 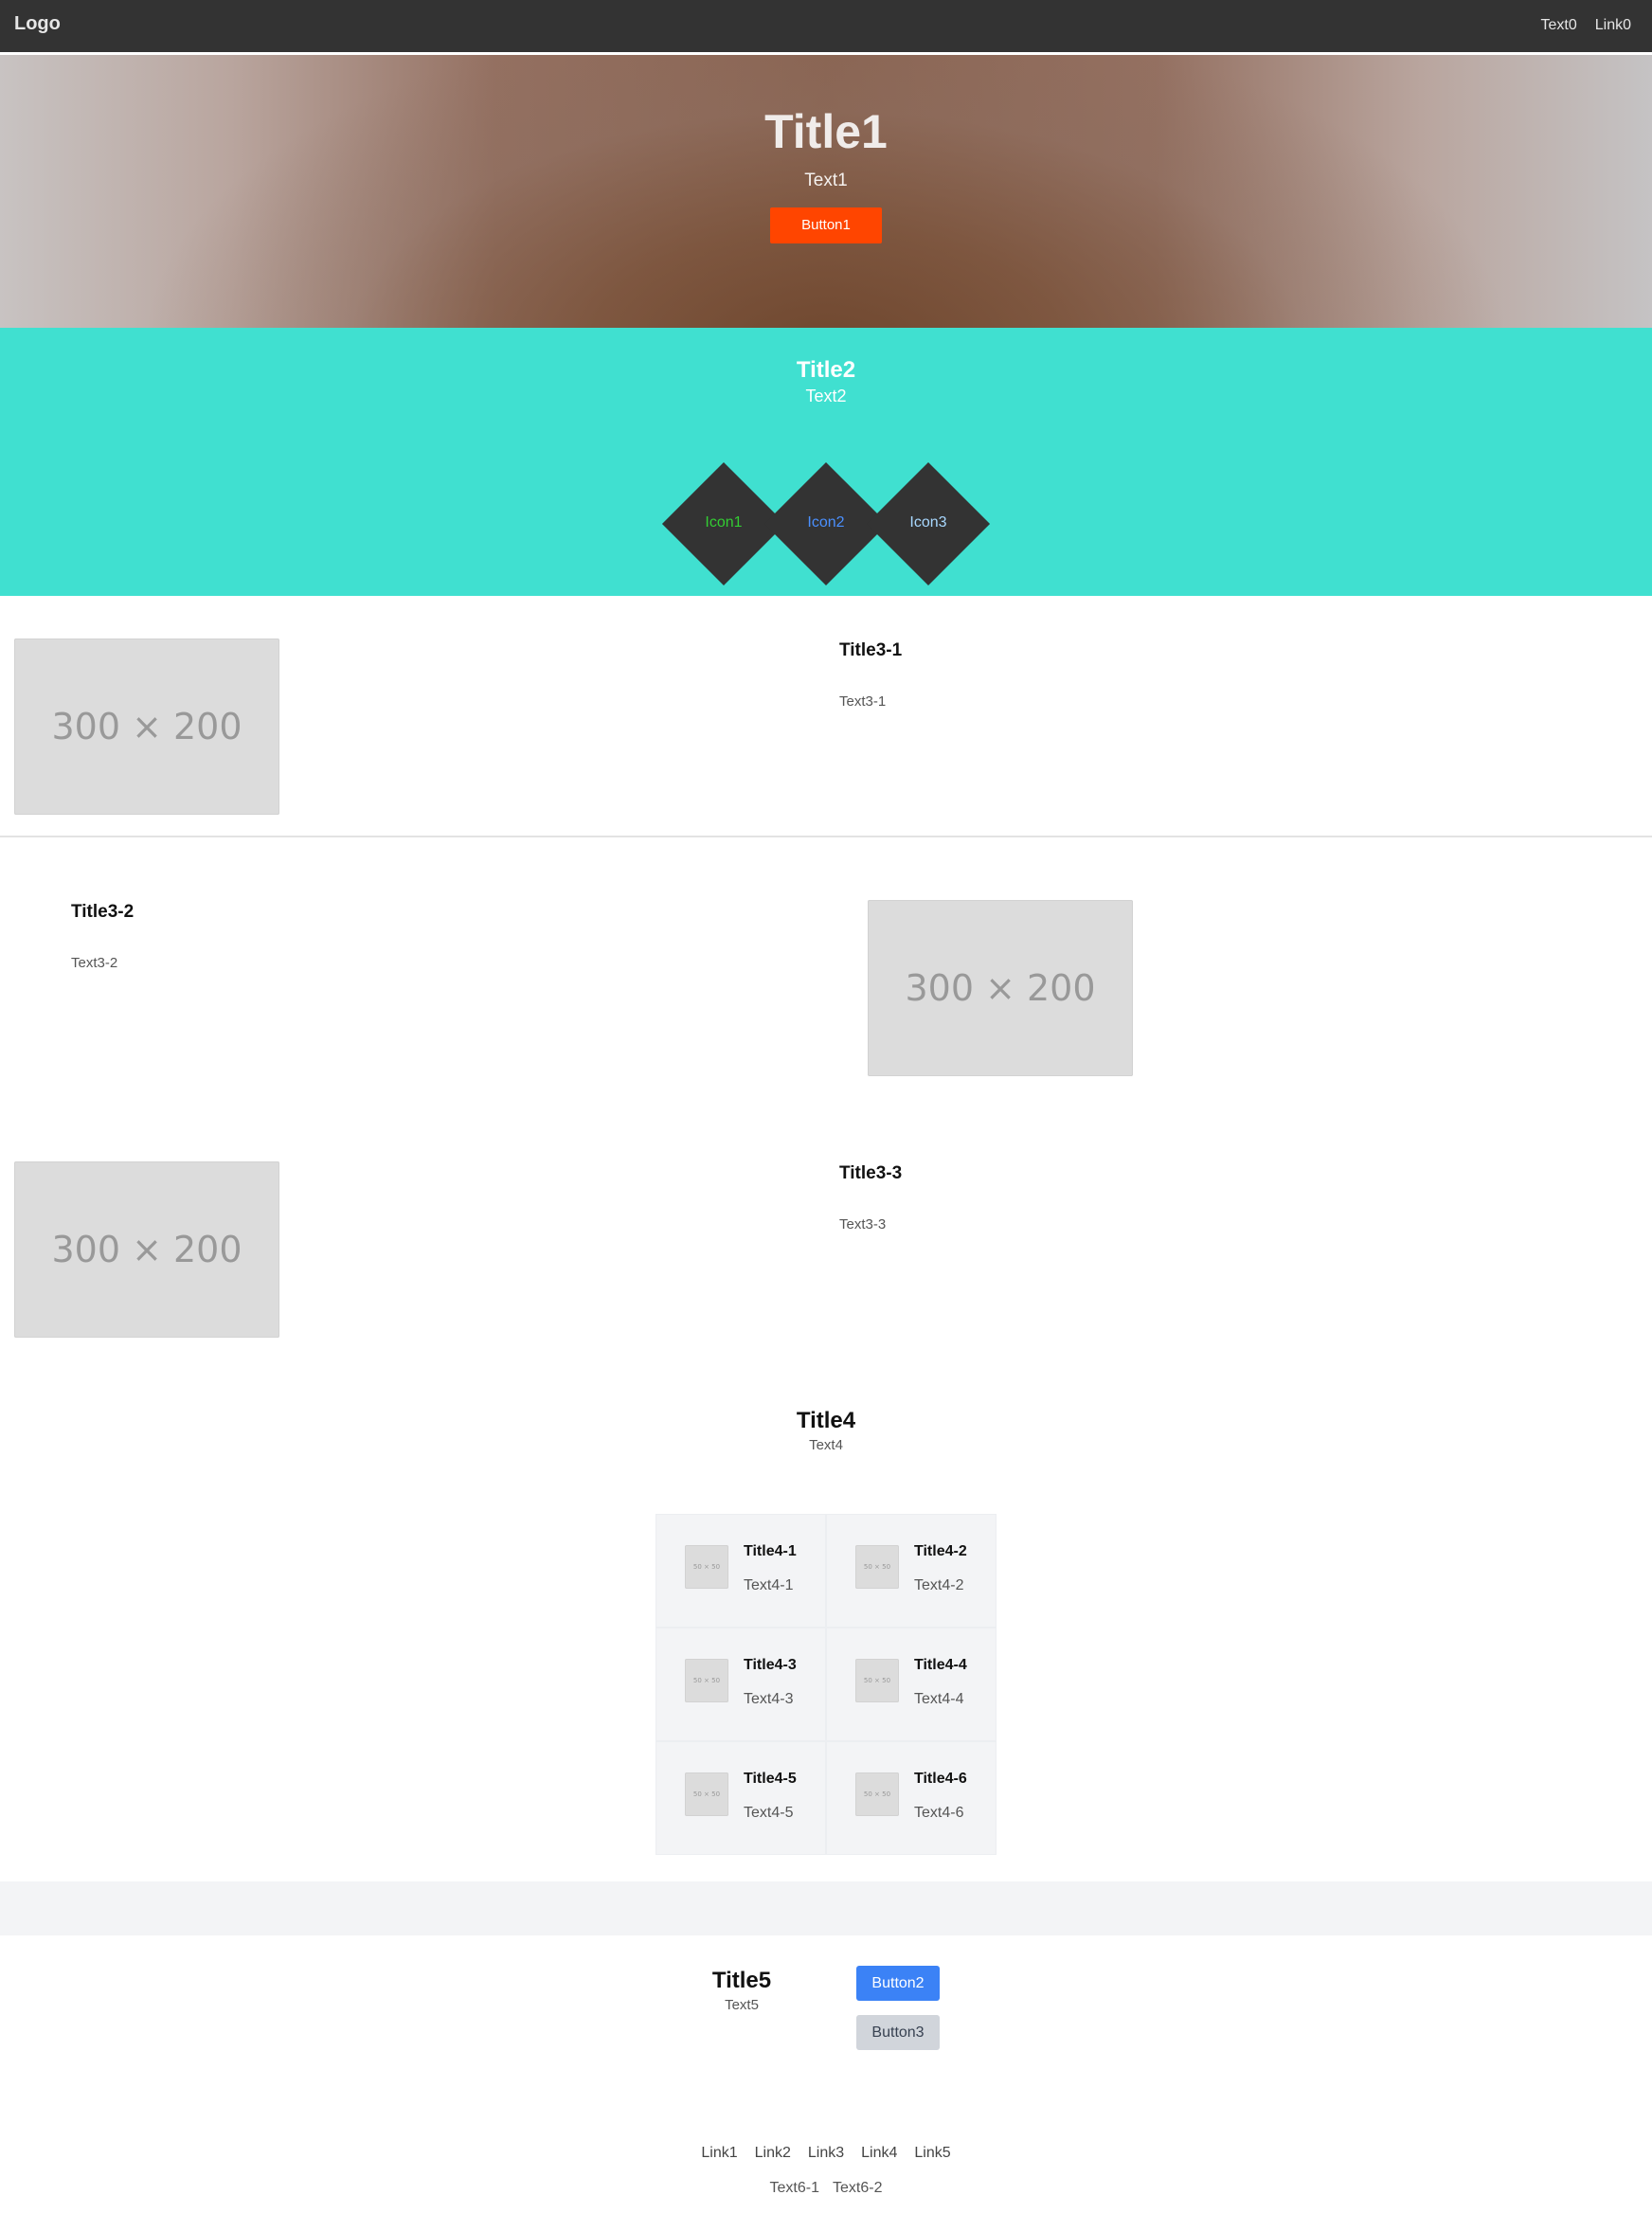 I want to click on footer-links: Link1 Link2 Link3 Link4 Link5, so click(x=826, y=2153).